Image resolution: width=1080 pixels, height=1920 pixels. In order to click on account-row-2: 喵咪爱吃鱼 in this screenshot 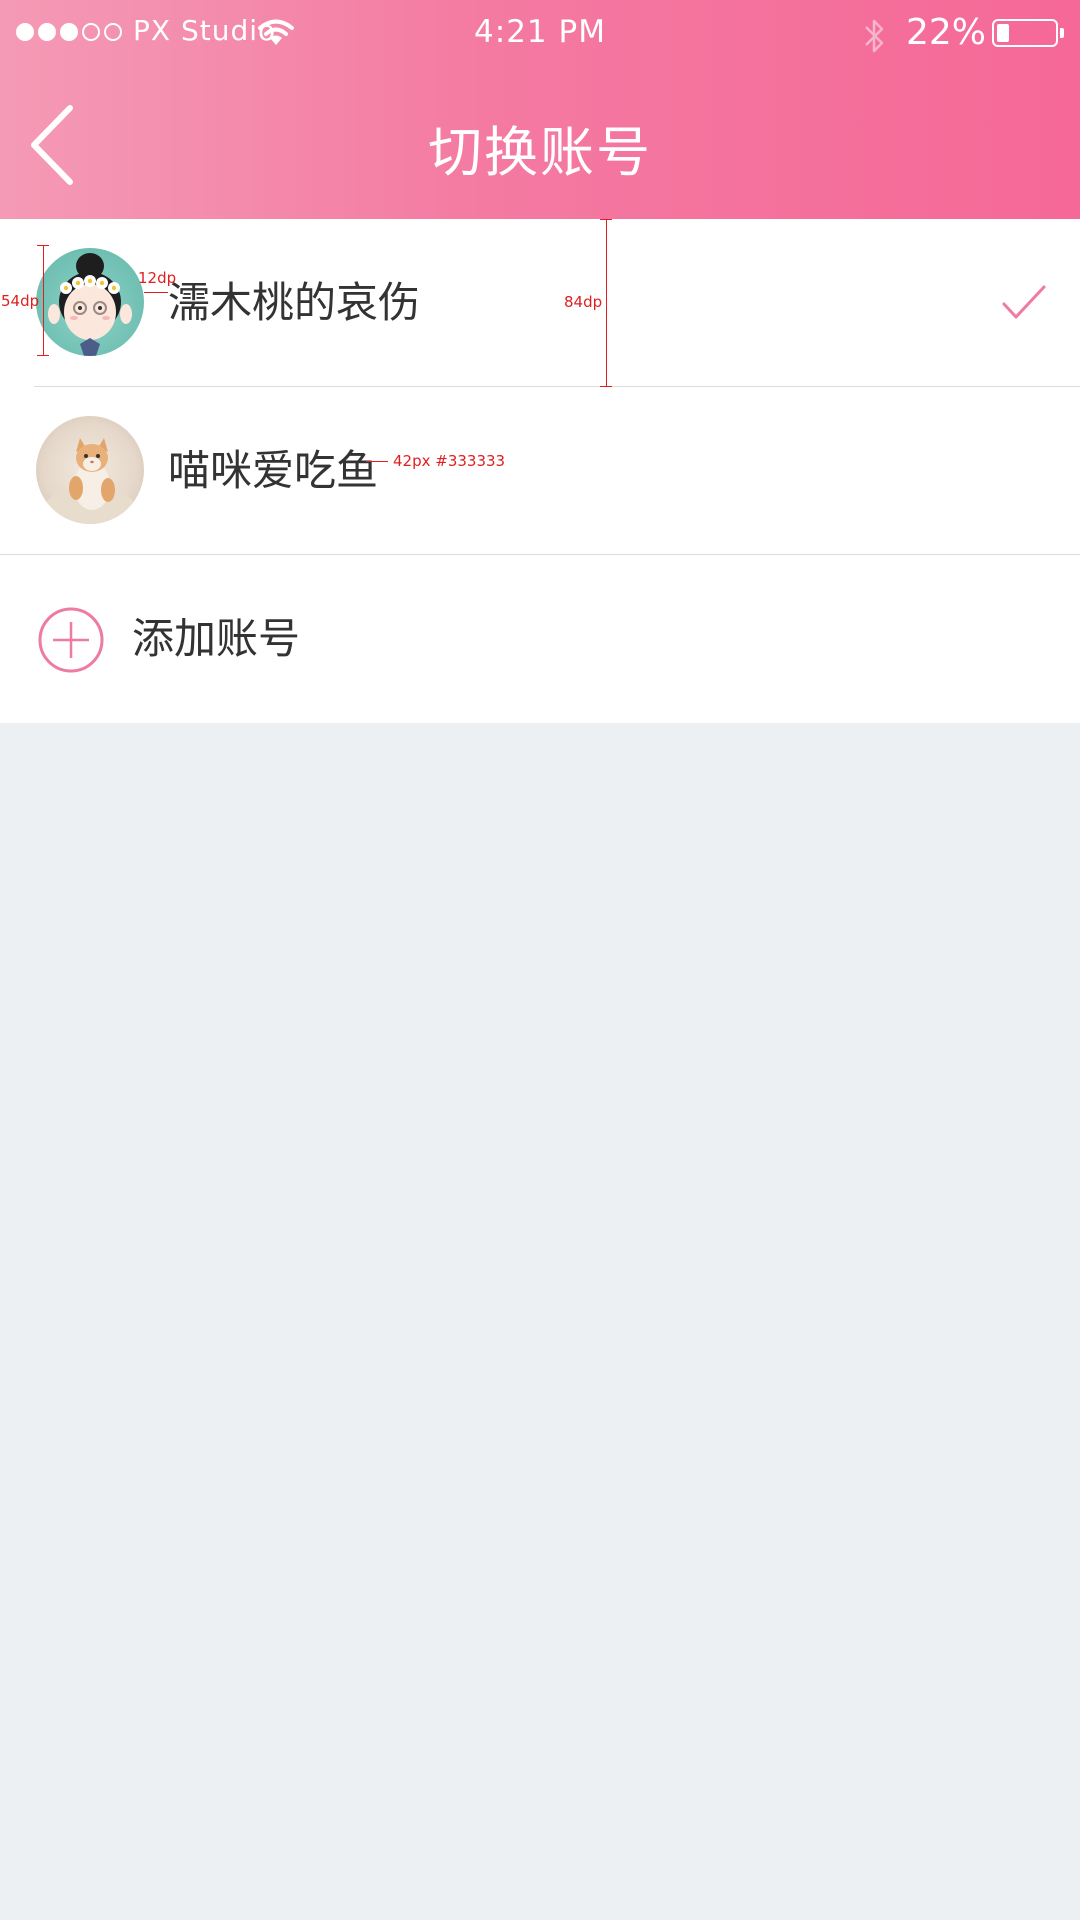, I will do `click(540, 471)`.